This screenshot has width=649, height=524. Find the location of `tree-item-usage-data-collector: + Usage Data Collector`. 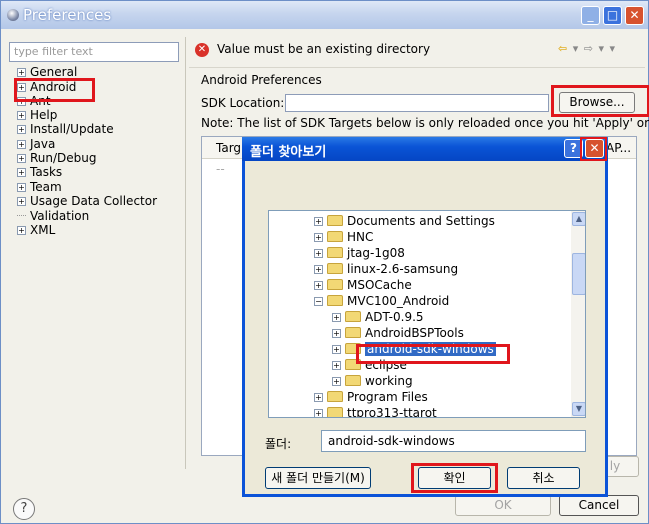

tree-item-usage-data-collector: + Usage Data Collector is located at coordinates (87, 201).